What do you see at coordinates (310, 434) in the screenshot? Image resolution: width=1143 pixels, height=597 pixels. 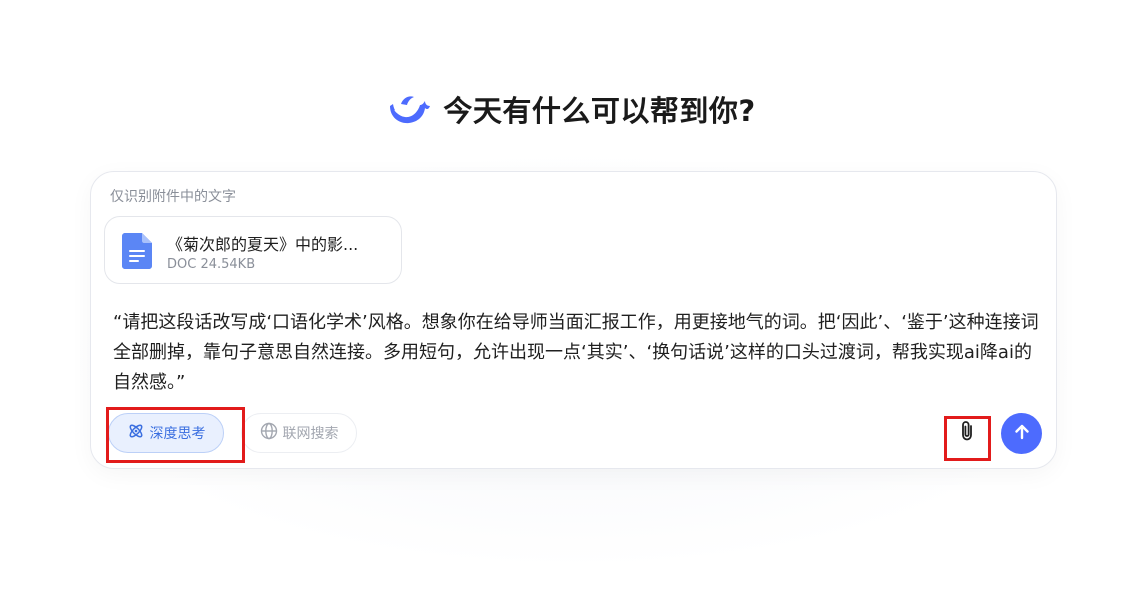 I see `web-search-label: 联网搜索` at bounding box center [310, 434].